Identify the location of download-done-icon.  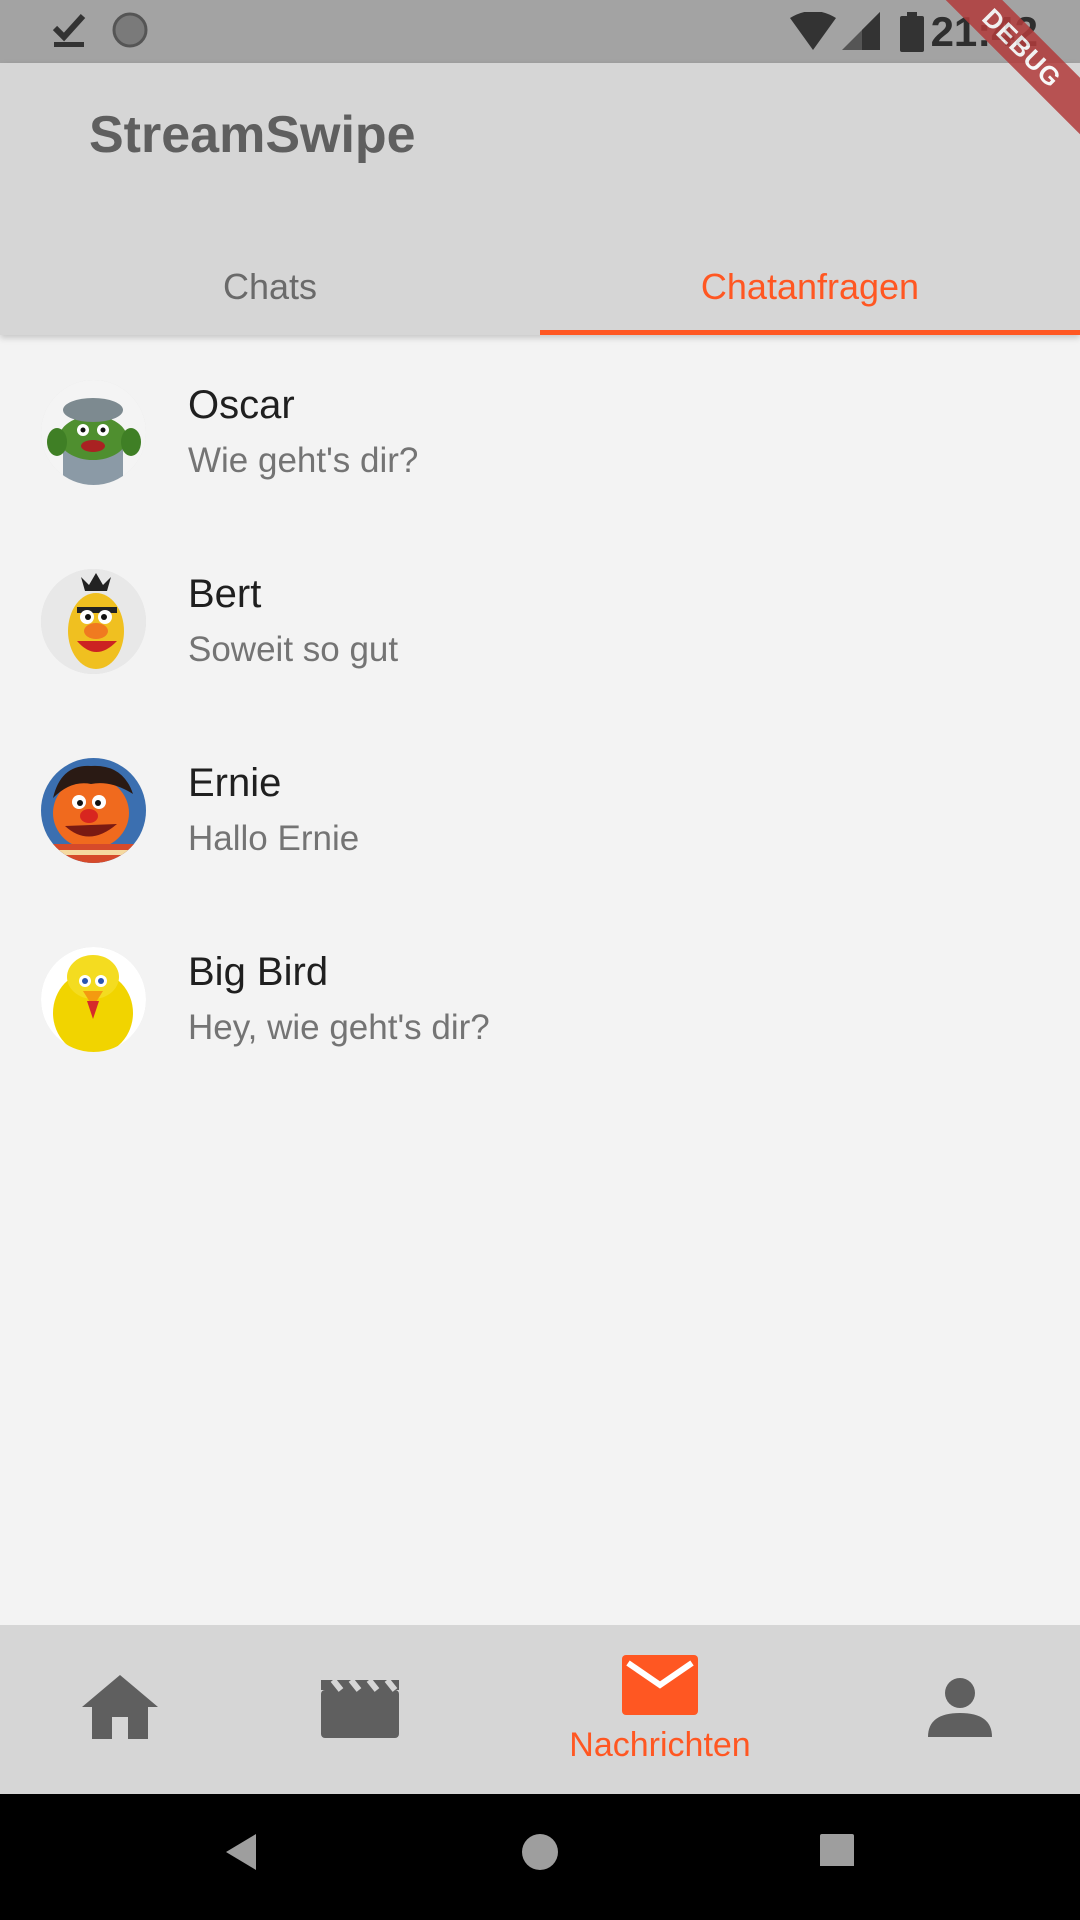
(69, 32).